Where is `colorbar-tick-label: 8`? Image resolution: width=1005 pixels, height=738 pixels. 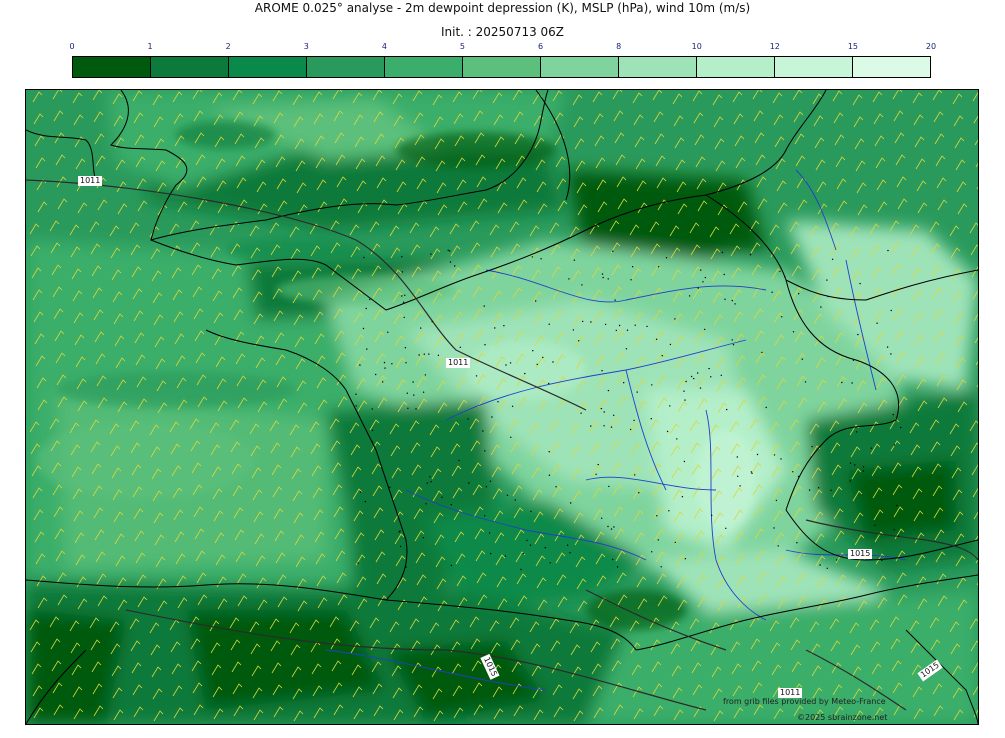 colorbar-tick-label: 8 is located at coordinates (619, 46).